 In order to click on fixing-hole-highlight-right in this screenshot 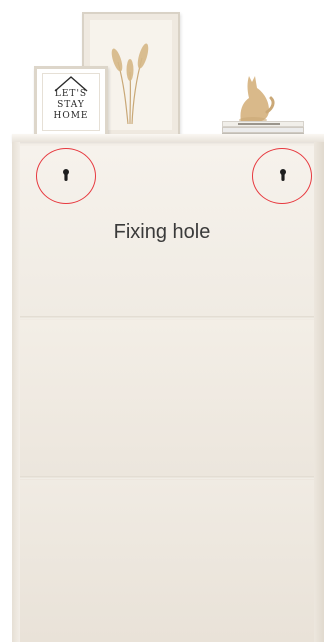, I will do `click(282, 176)`.